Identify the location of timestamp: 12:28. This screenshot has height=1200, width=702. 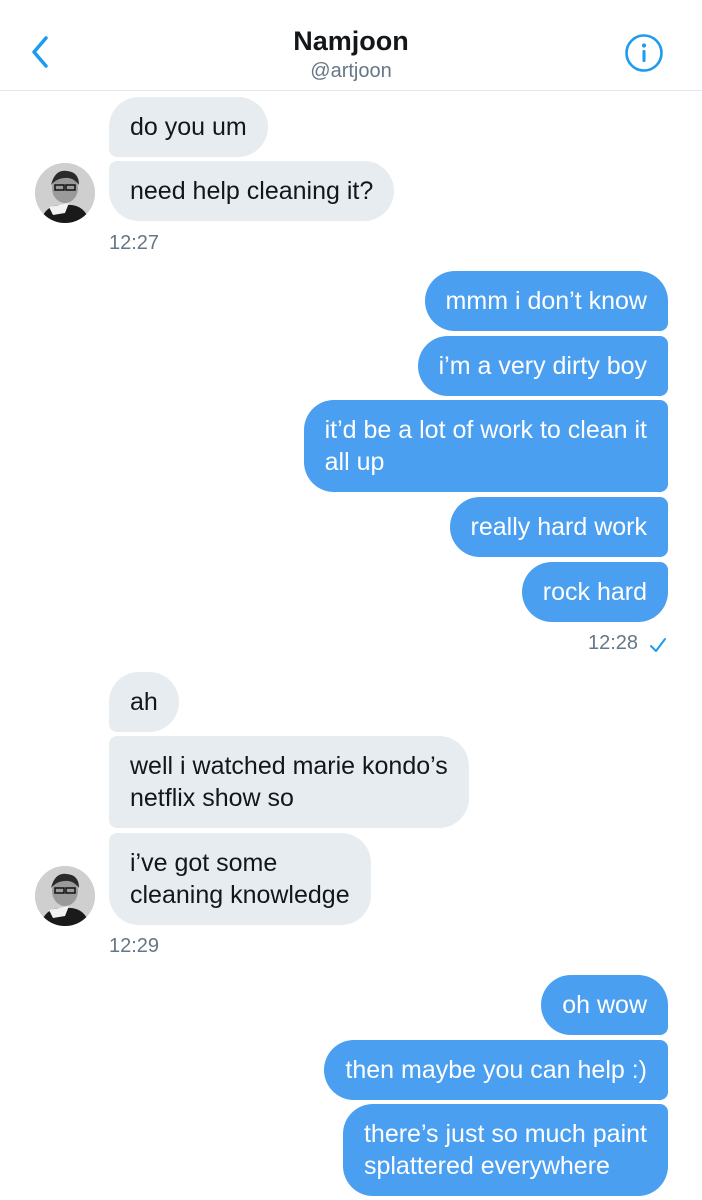
(613, 643).